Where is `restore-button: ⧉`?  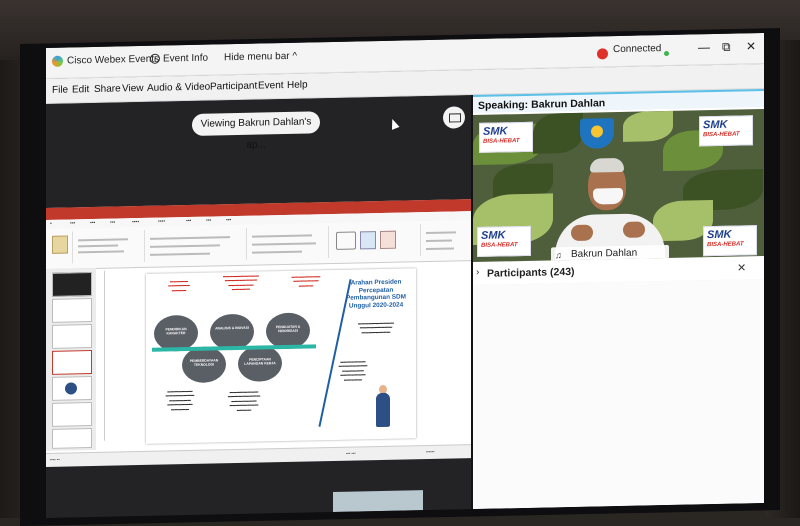
restore-button: ⧉ is located at coordinates (726, 47).